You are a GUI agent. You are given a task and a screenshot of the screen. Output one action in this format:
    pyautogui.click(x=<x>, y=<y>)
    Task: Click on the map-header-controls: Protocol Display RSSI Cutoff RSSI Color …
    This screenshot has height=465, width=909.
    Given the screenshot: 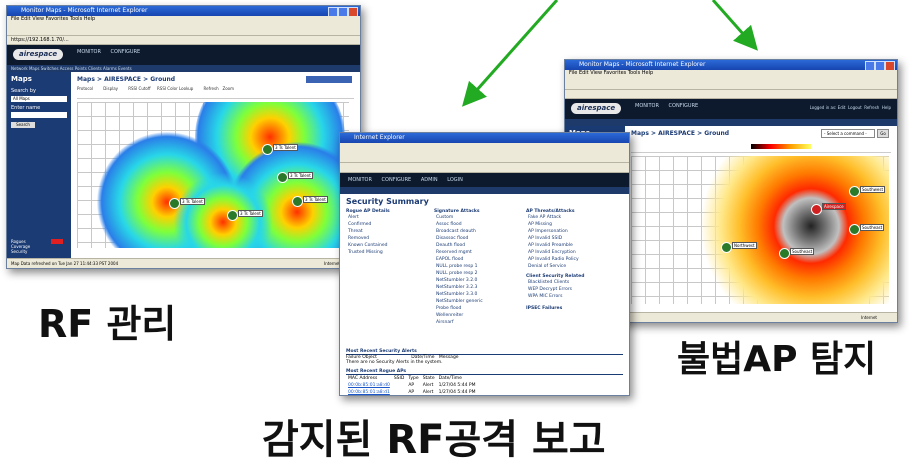 What is the action you would take?
    pyautogui.click(x=215, y=92)
    